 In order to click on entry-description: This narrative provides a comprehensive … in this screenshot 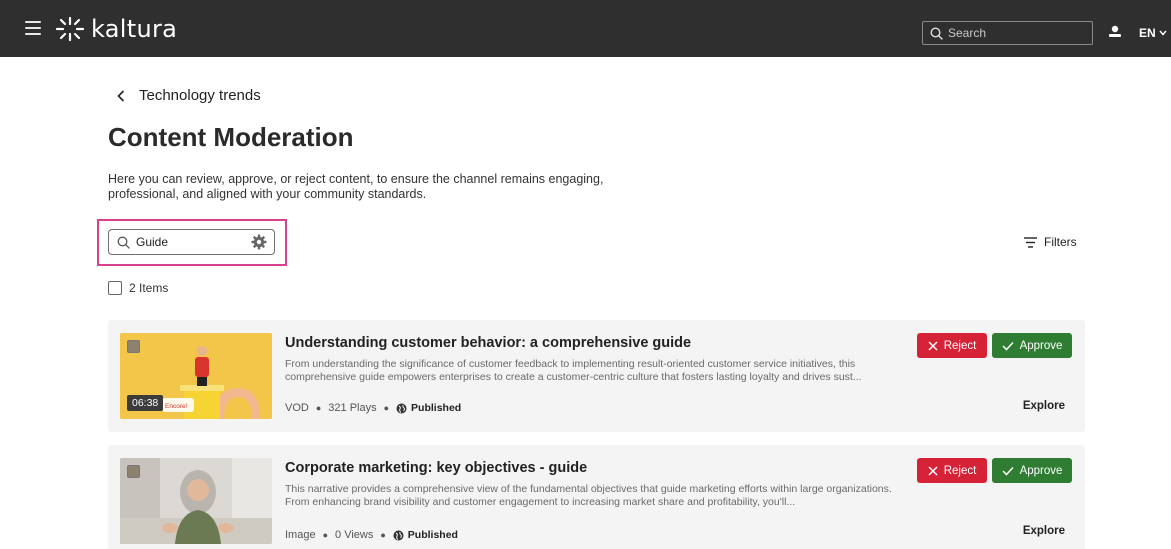, I will do `click(588, 495)`.